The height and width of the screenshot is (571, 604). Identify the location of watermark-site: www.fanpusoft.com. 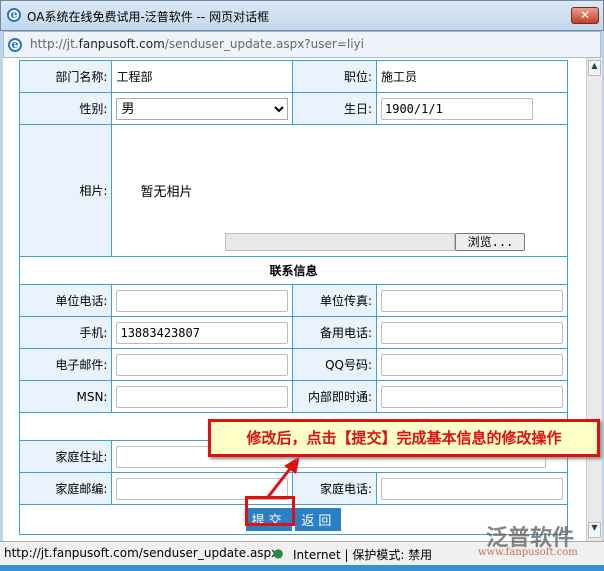
(528, 552).